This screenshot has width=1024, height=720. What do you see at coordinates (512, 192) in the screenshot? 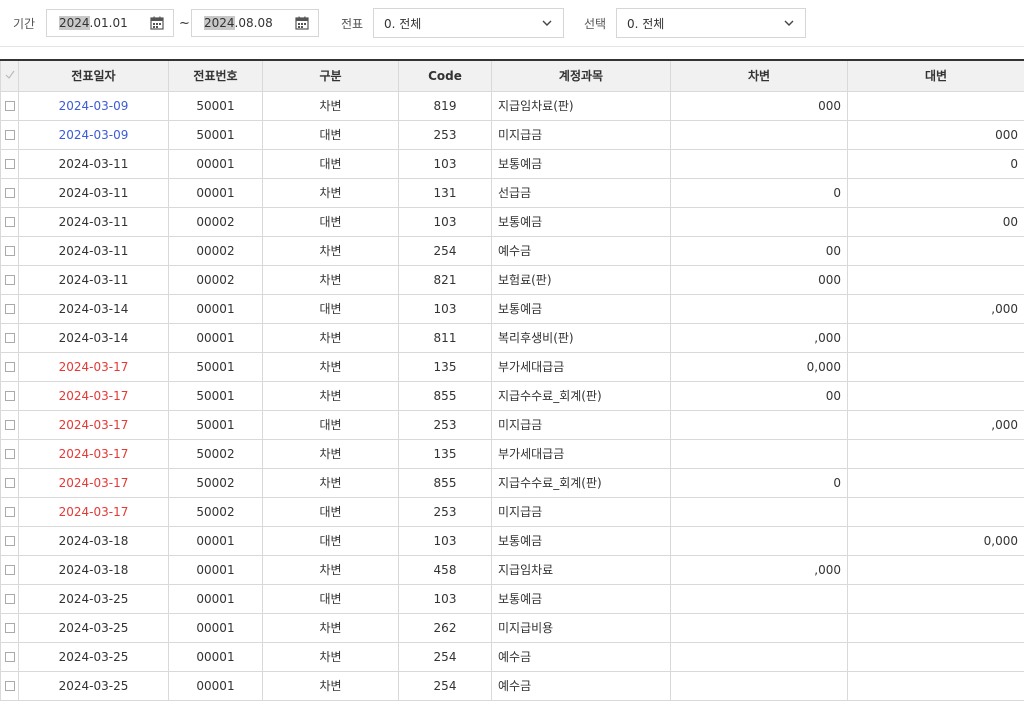
I see `table-row: 2024-03-11 00001 차변 131 선급금 0` at bounding box center [512, 192].